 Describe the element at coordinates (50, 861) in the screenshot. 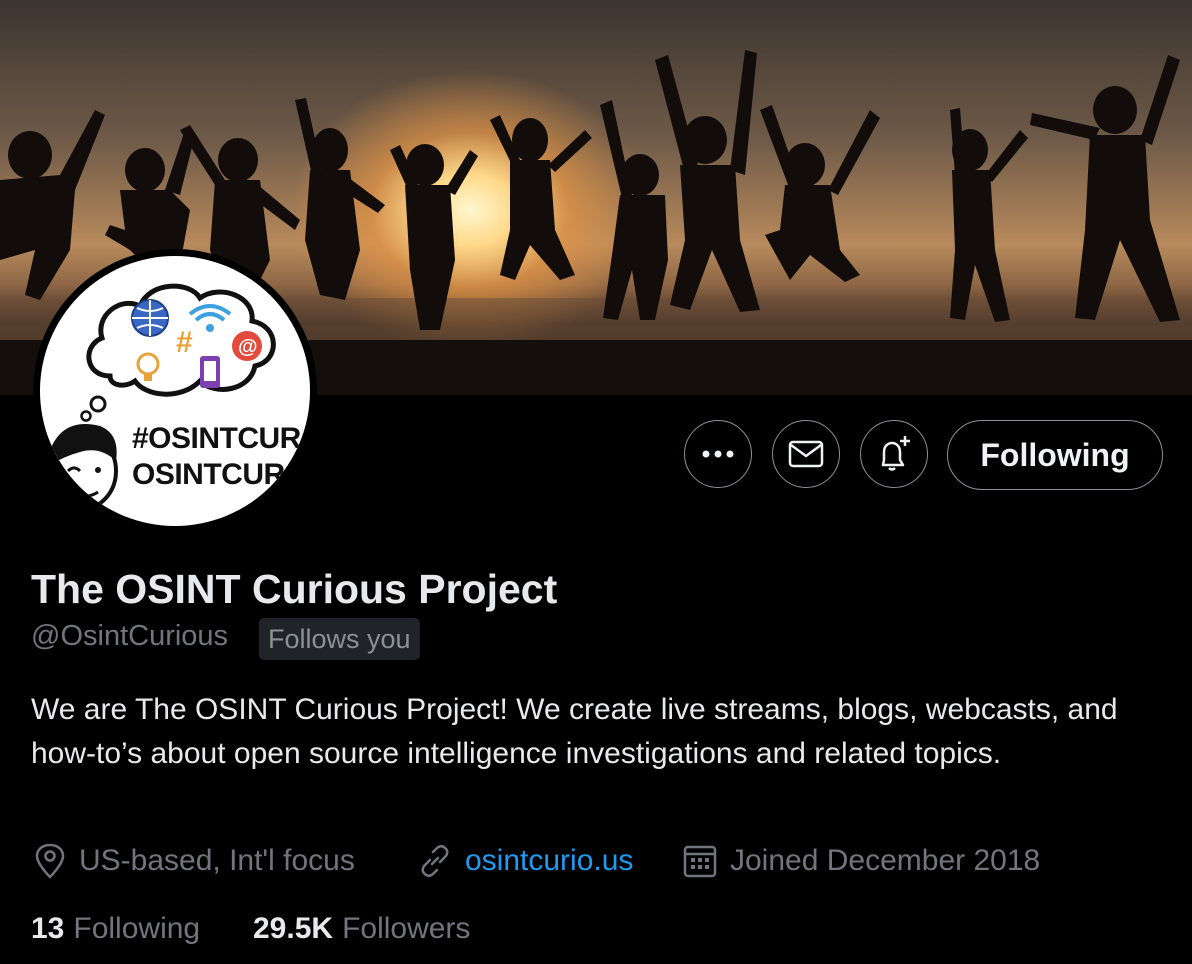

I see `location-pin-icon` at that location.